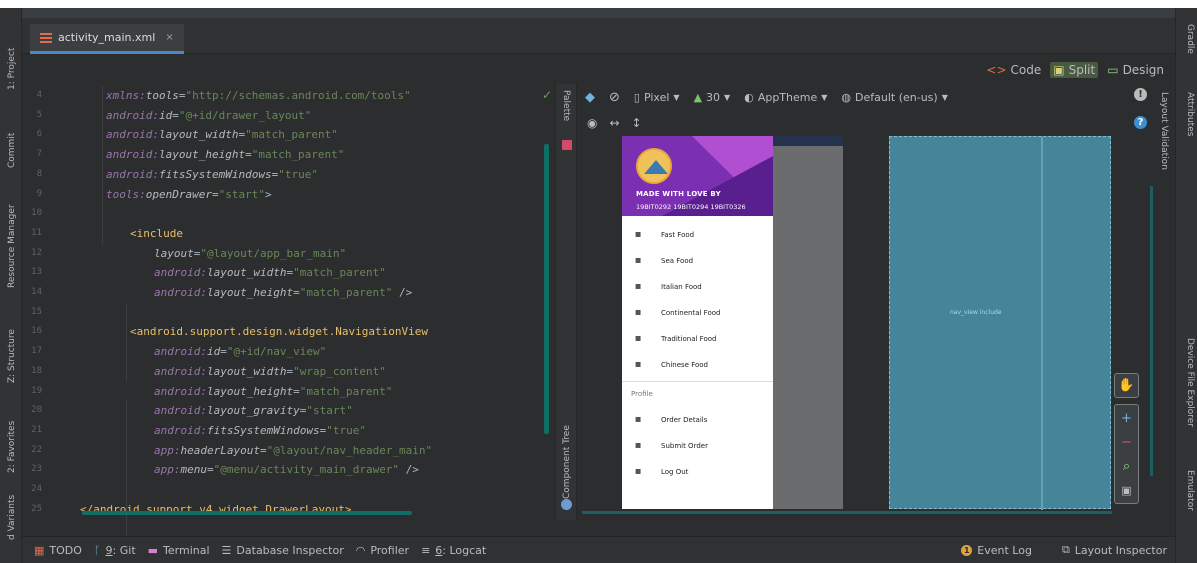  I want to click on line-number: 10, so click(36, 213).